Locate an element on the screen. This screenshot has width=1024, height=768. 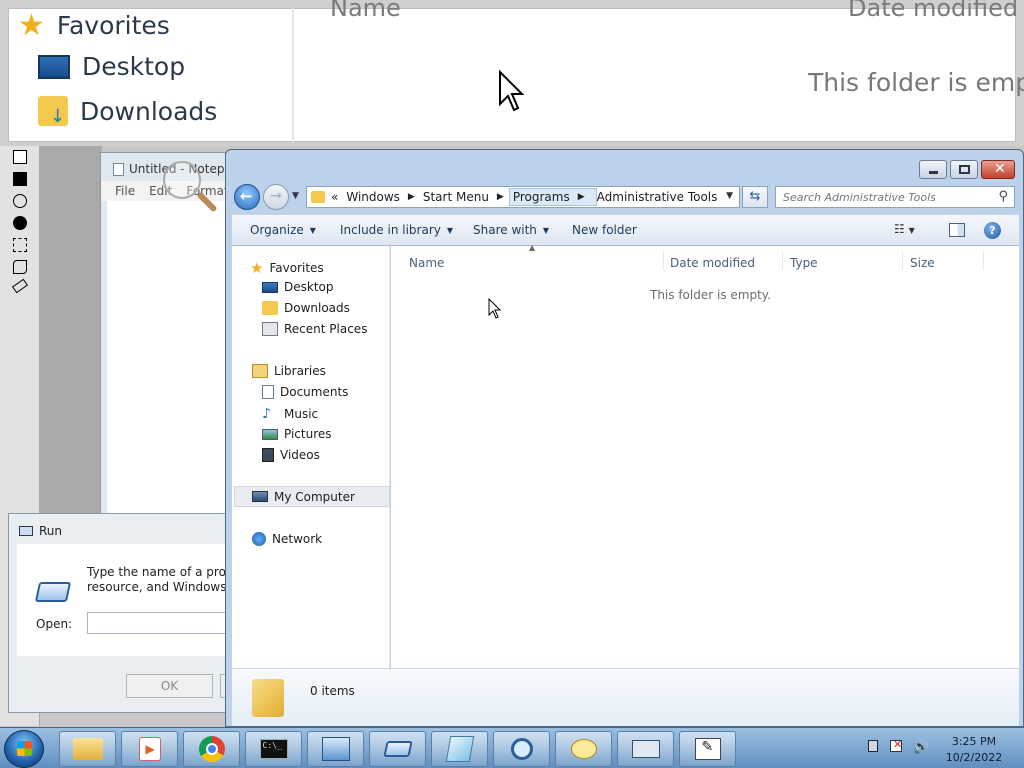
run-open-input is located at coordinates (162, 623).